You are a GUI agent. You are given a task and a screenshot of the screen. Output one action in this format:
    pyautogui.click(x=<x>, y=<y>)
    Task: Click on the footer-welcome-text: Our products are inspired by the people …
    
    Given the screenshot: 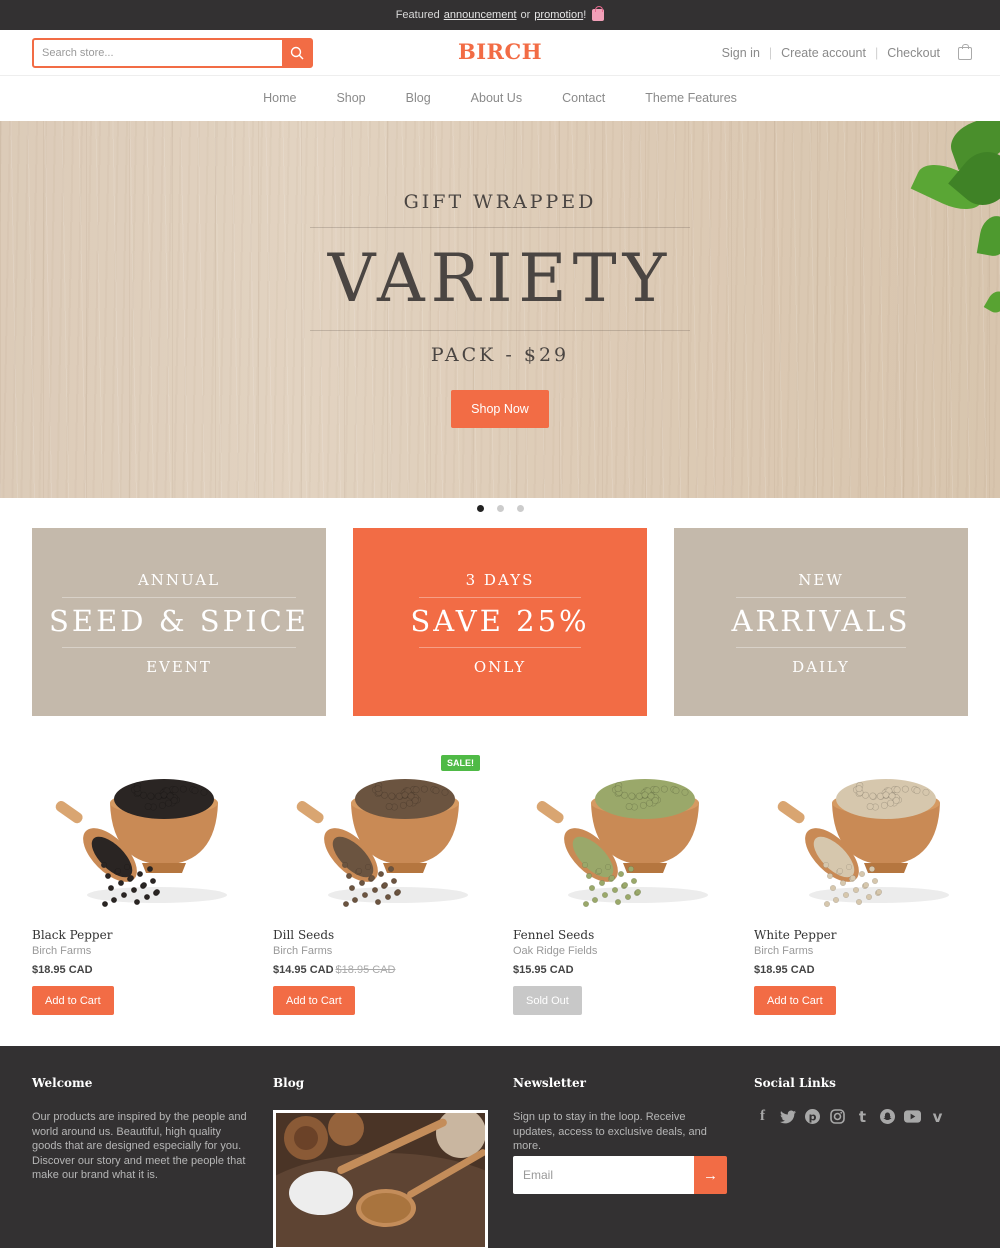 What is the action you would take?
    pyautogui.click(x=139, y=1146)
    